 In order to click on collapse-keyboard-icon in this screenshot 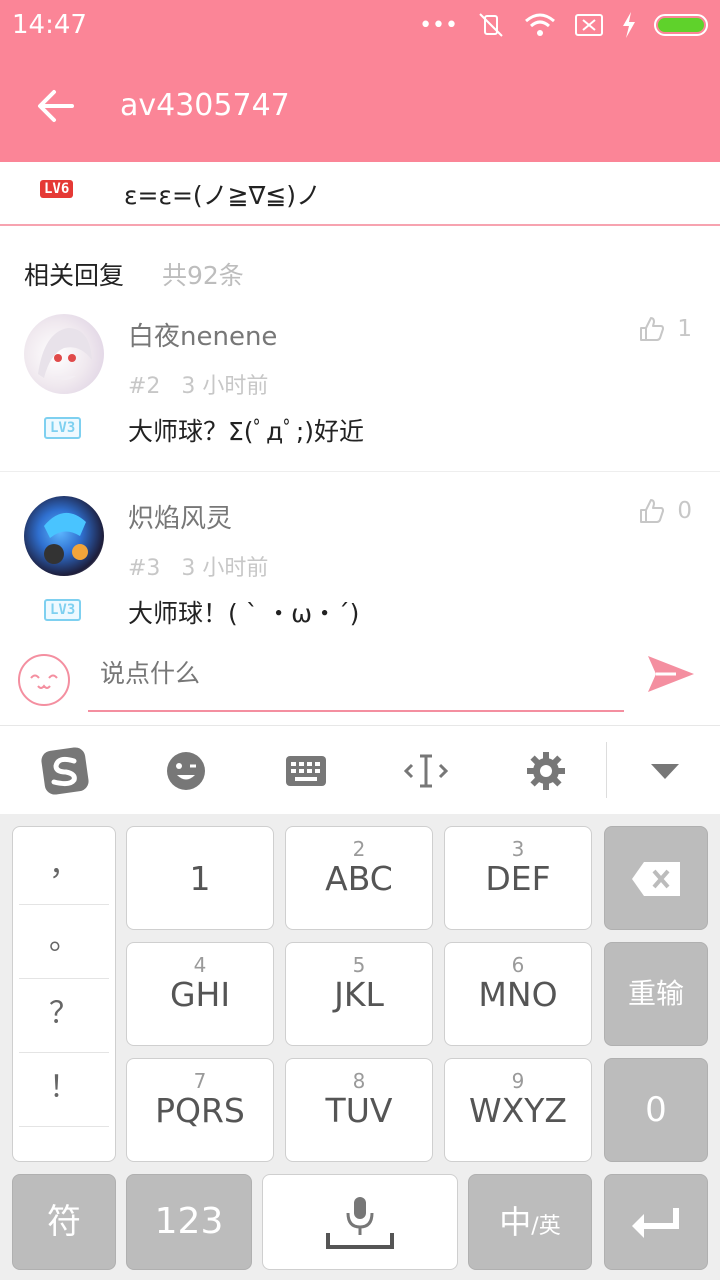, I will do `click(665, 771)`.